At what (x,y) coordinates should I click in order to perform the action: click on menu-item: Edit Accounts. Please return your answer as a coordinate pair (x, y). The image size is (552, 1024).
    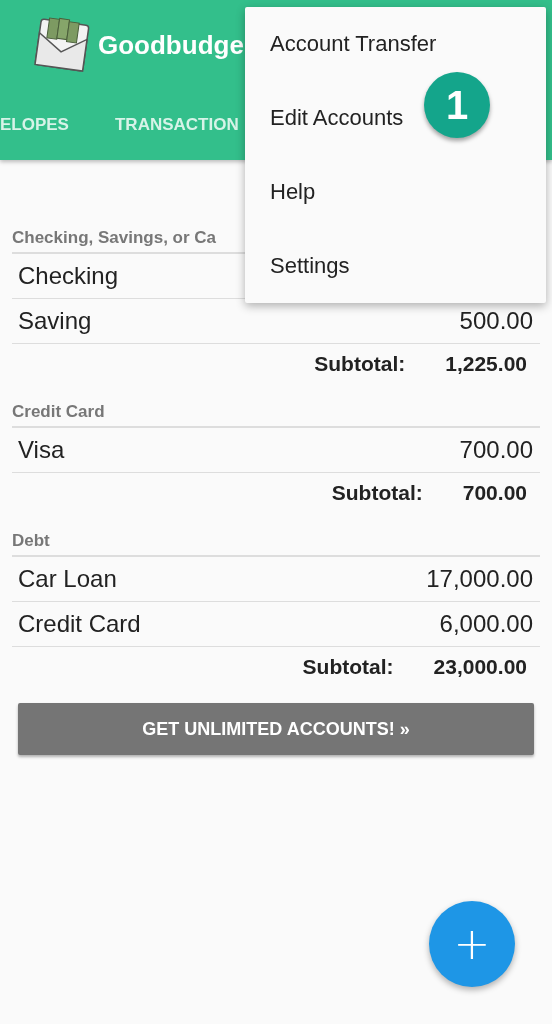
    Looking at the image, I should click on (324, 118).